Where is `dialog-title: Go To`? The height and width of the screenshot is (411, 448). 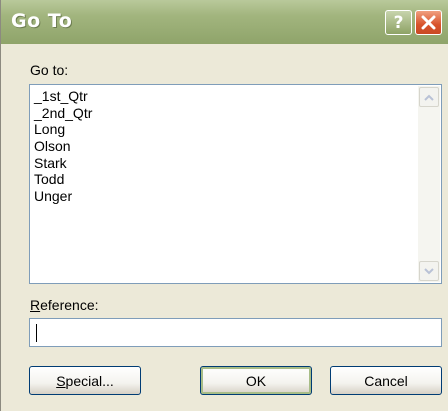
dialog-title: Go To is located at coordinates (42, 21).